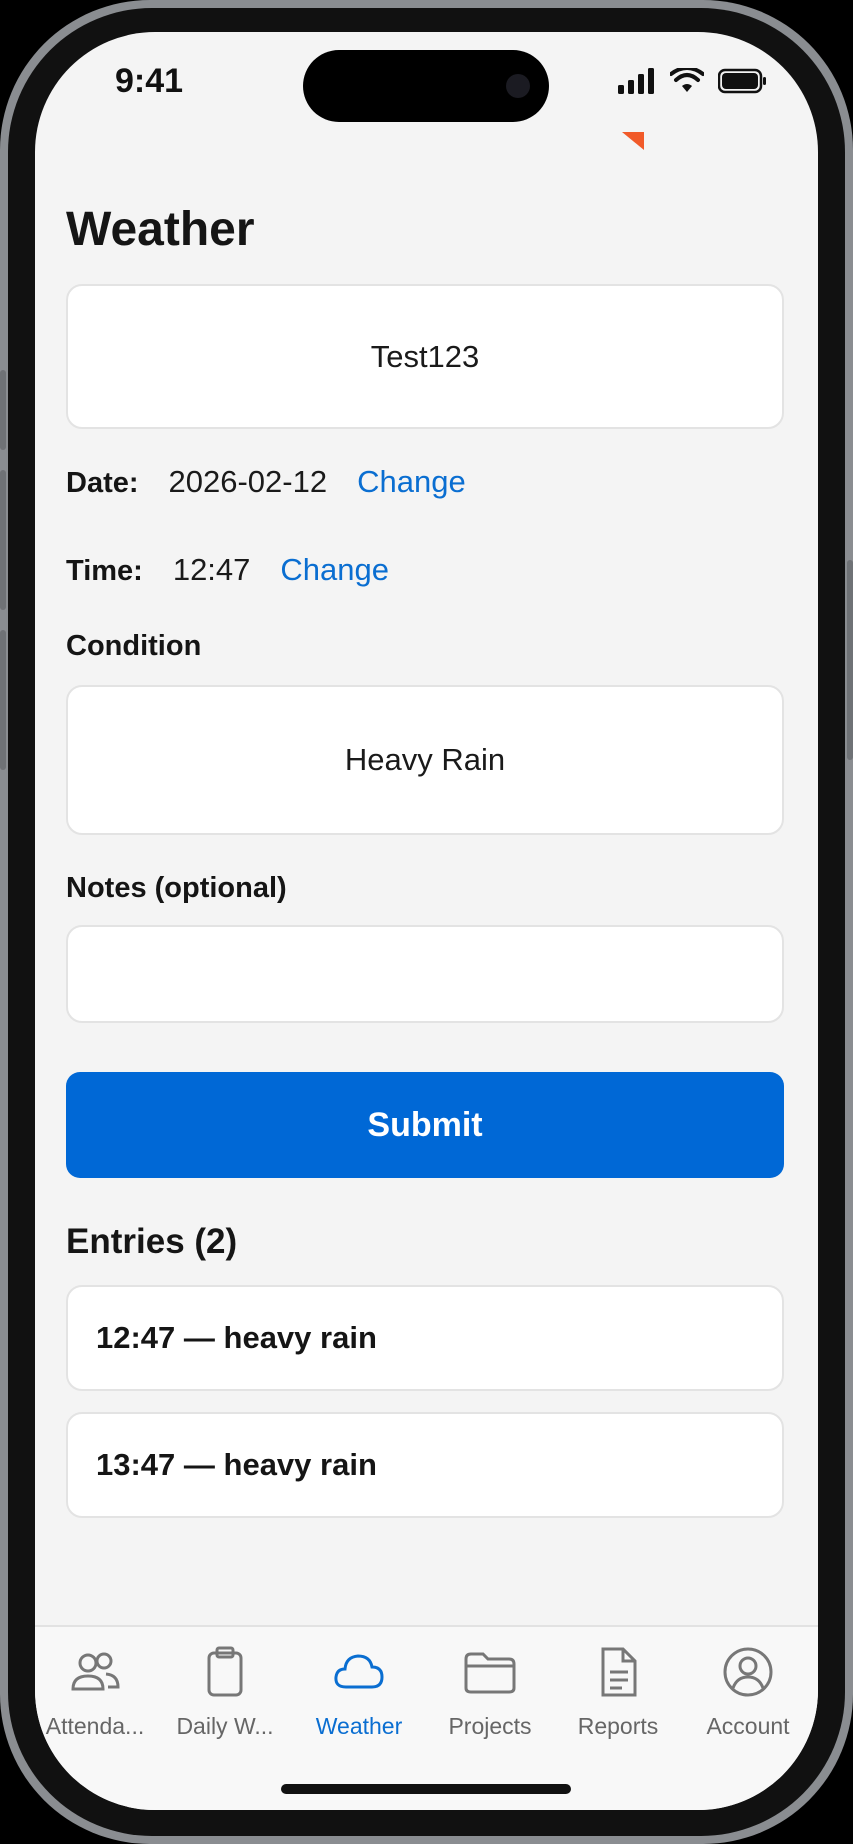 The height and width of the screenshot is (1844, 853). Describe the element at coordinates (490, 1726) in the screenshot. I see `tab-label: Projects` at that location.